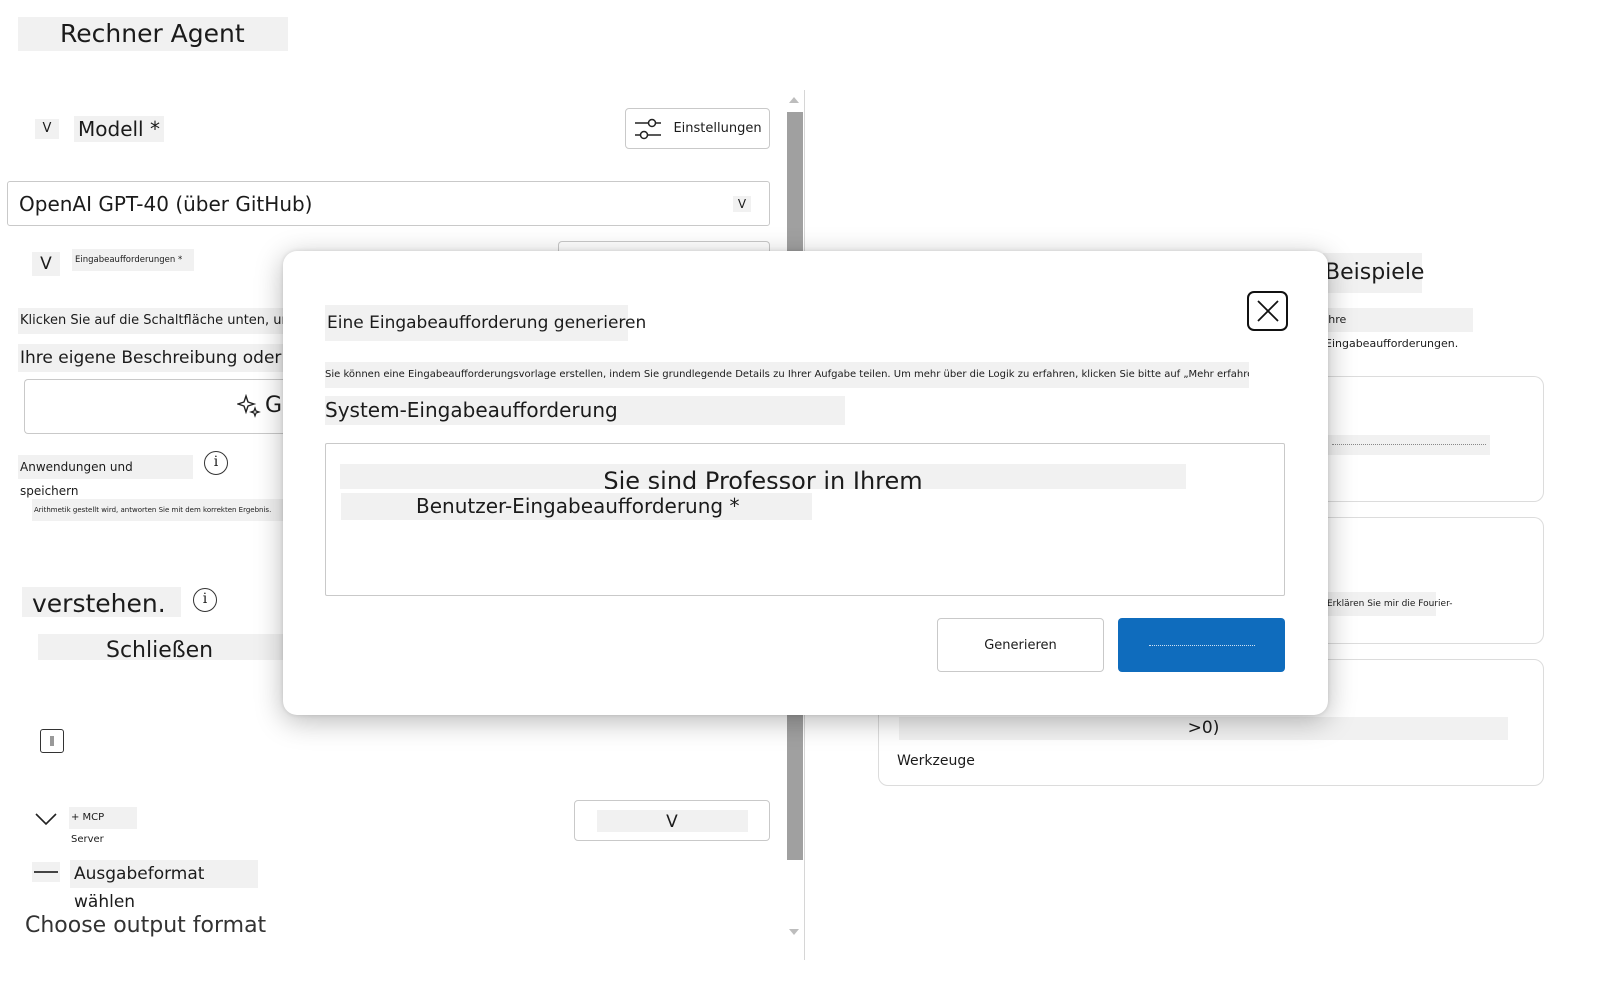  Describe the element at coordinates (585, 410) in the screenshot. I see `system-prompt-label: System-Eingabeaufforderung` at that location.